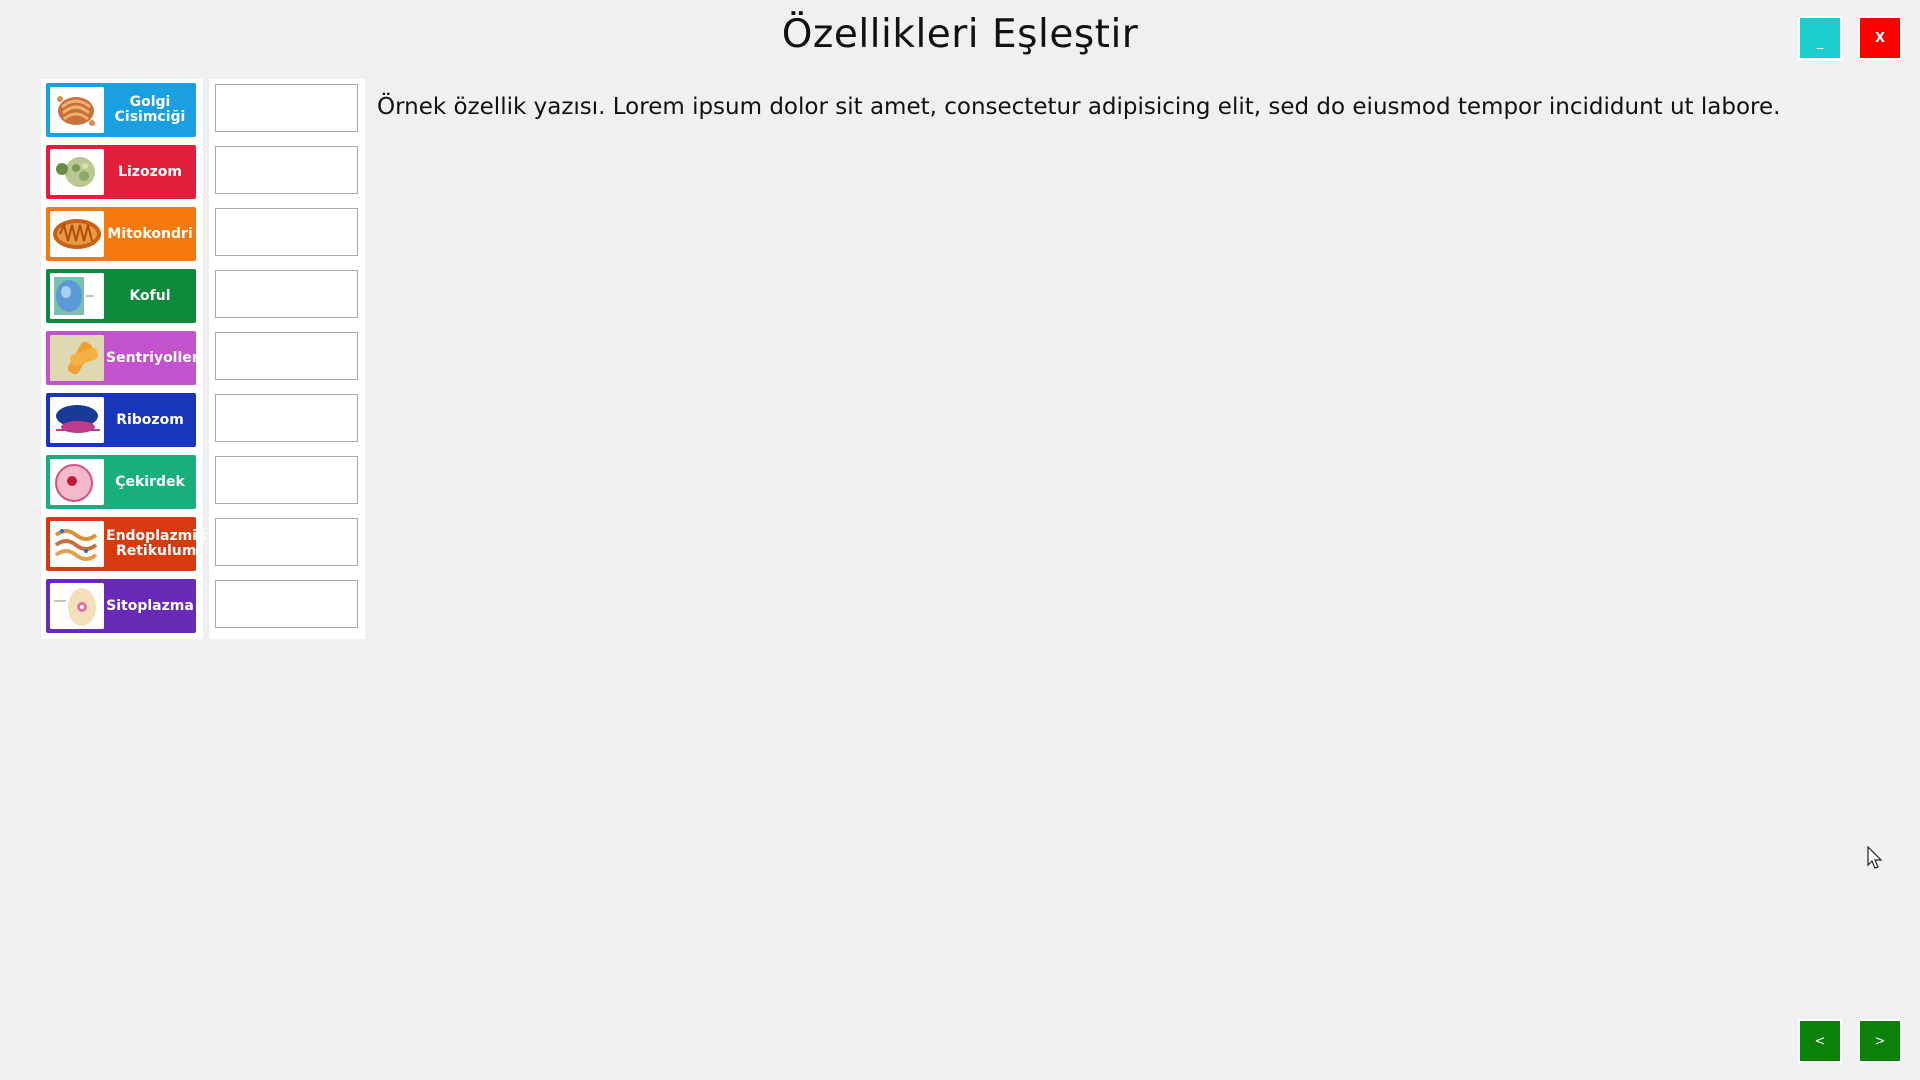  Describe the element at coordinates (150, 605) in the screenshot. I see `card-label: Sitoplazma` at that location.